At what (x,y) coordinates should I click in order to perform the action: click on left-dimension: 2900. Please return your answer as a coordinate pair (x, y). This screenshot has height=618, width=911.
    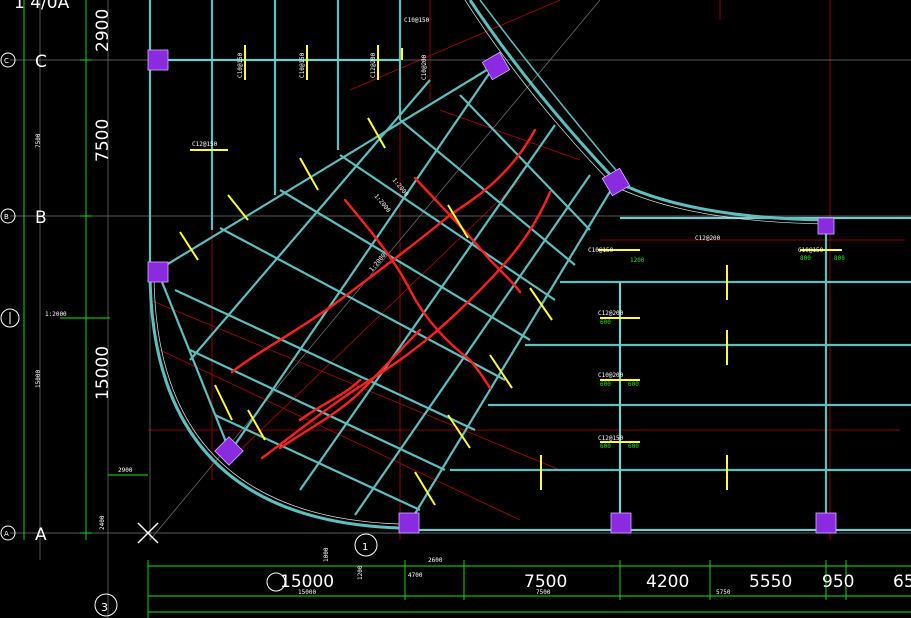
    Looking at the image, I should click on (103, 30).